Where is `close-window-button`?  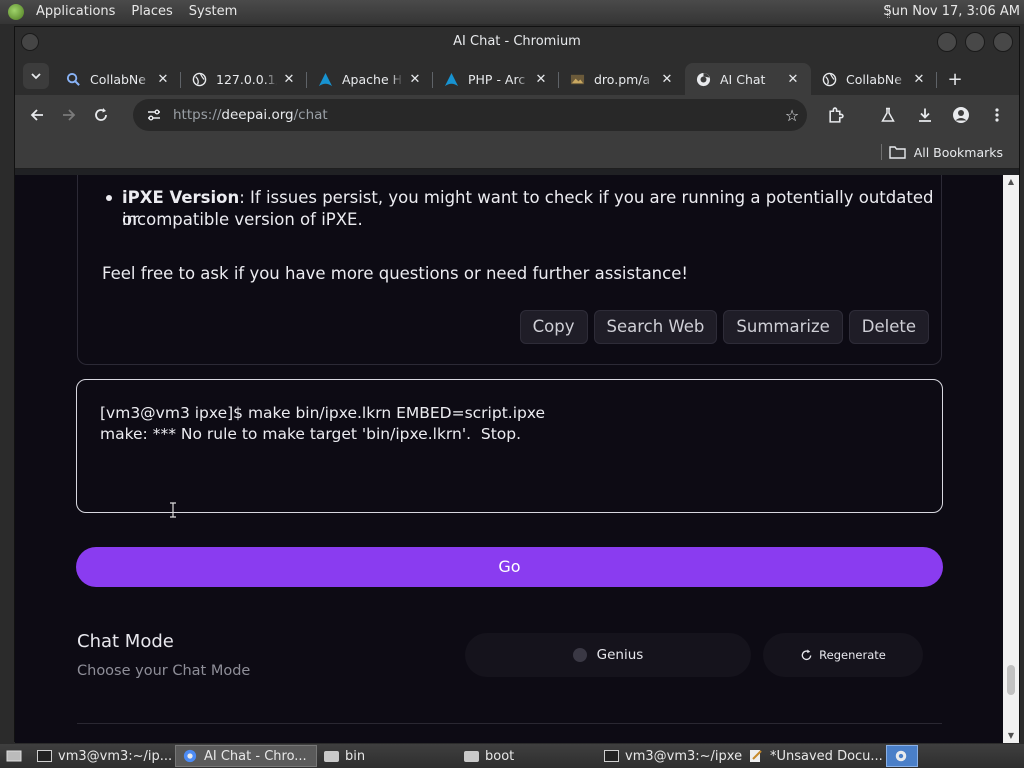 close-window-button is located at coordinates (1003, 42).